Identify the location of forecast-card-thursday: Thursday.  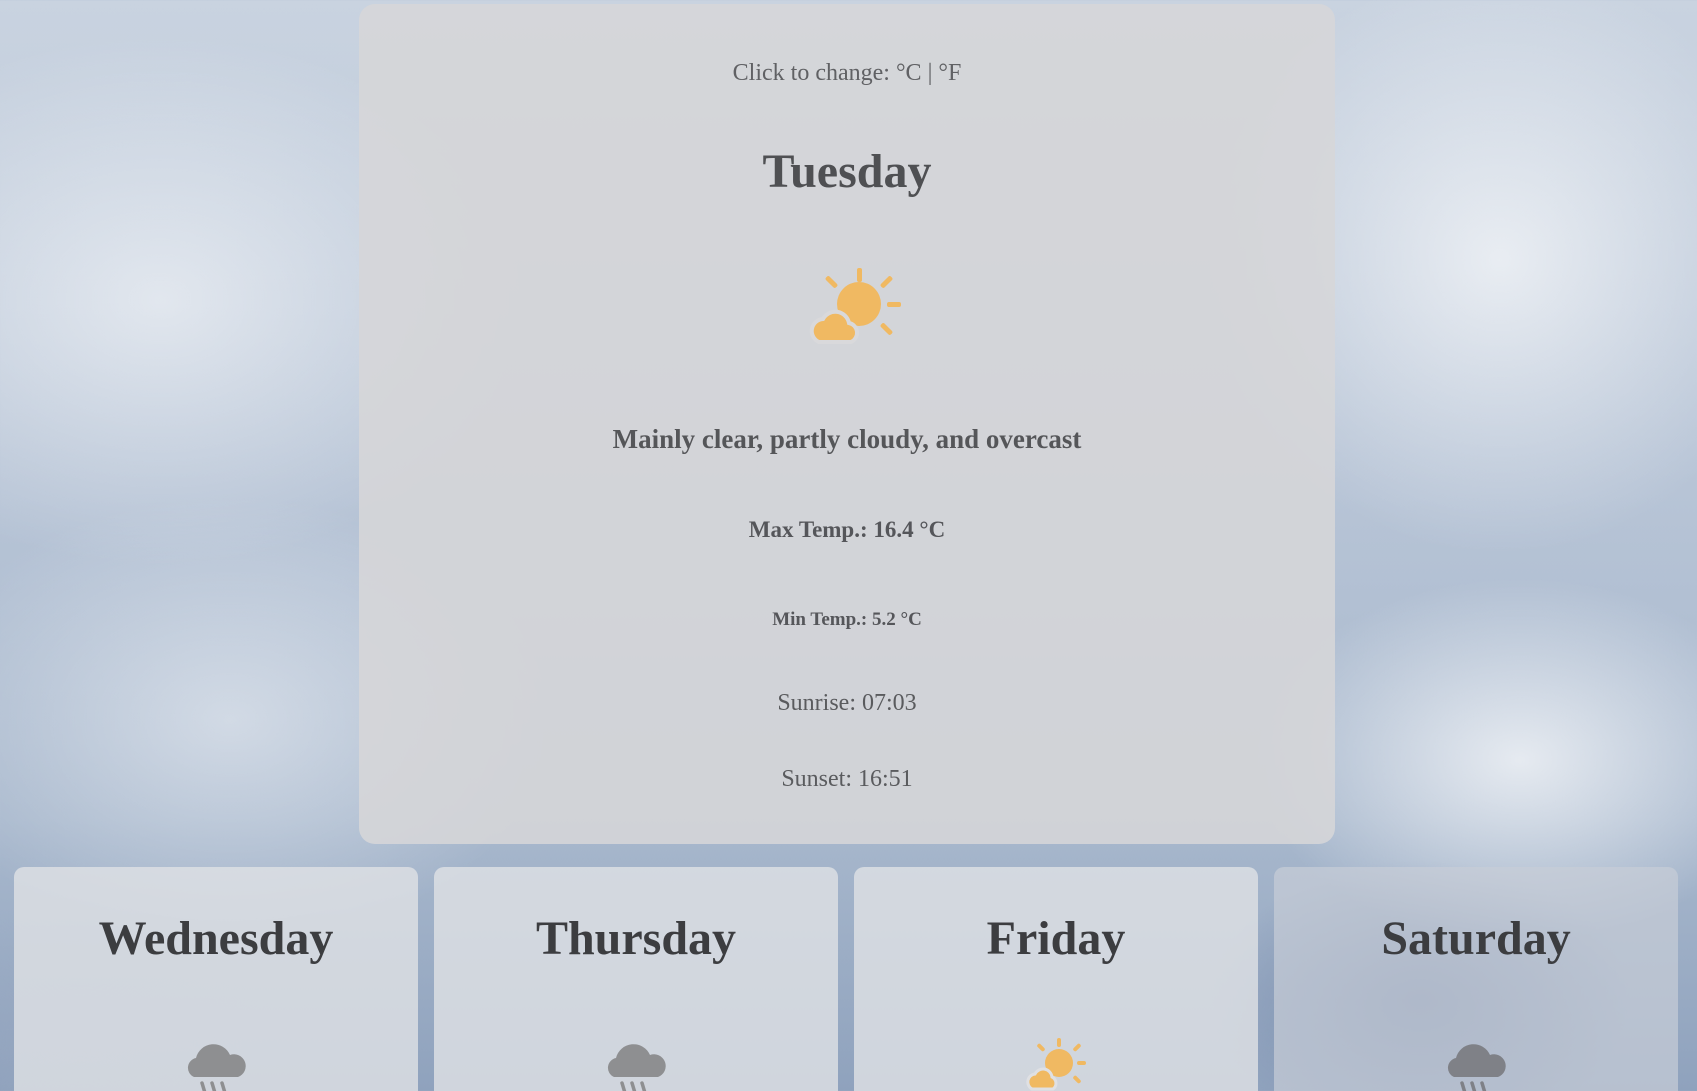
(636, 979).